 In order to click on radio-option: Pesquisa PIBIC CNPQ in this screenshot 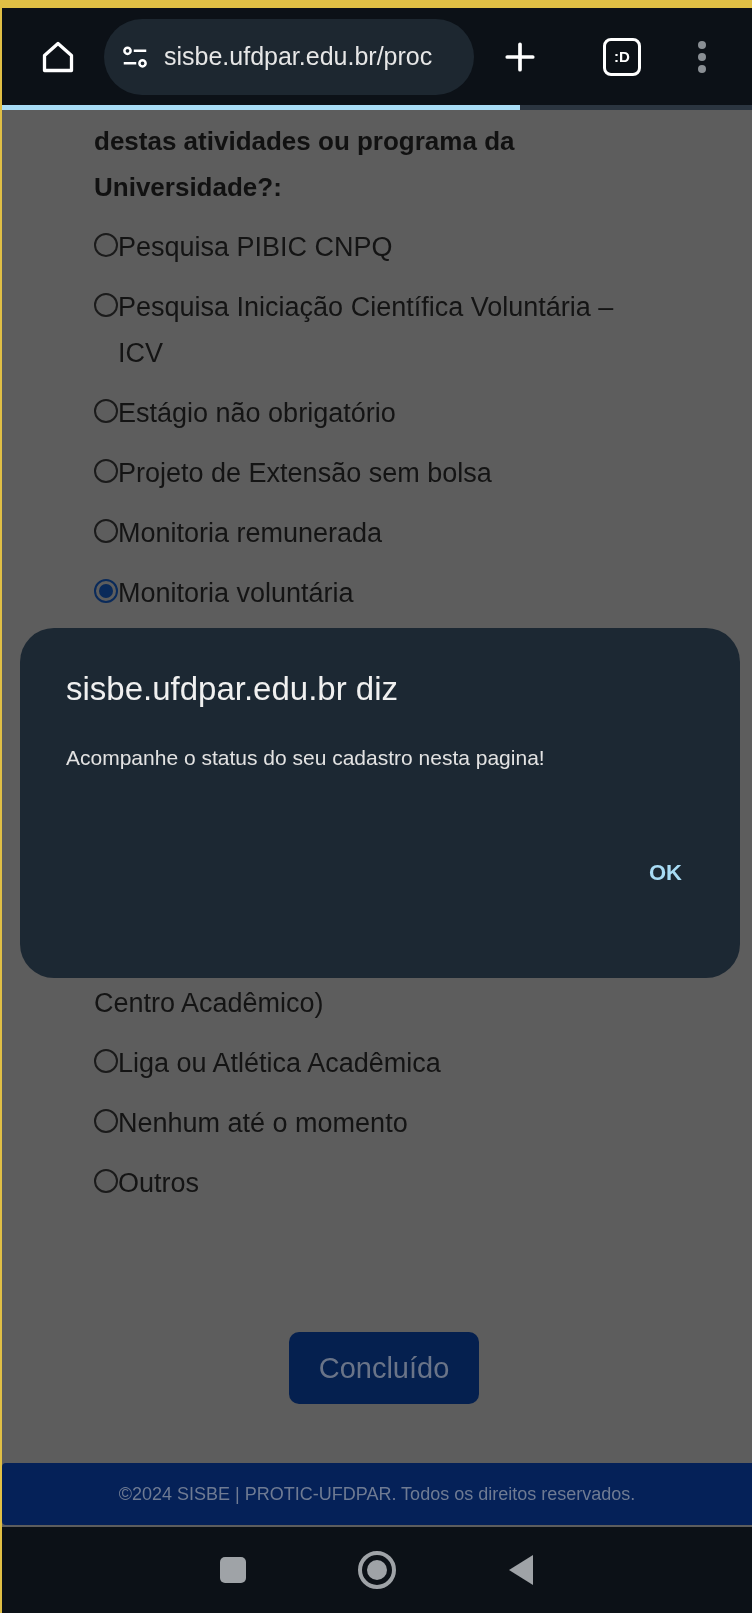, I will do `click(379, 247)`.